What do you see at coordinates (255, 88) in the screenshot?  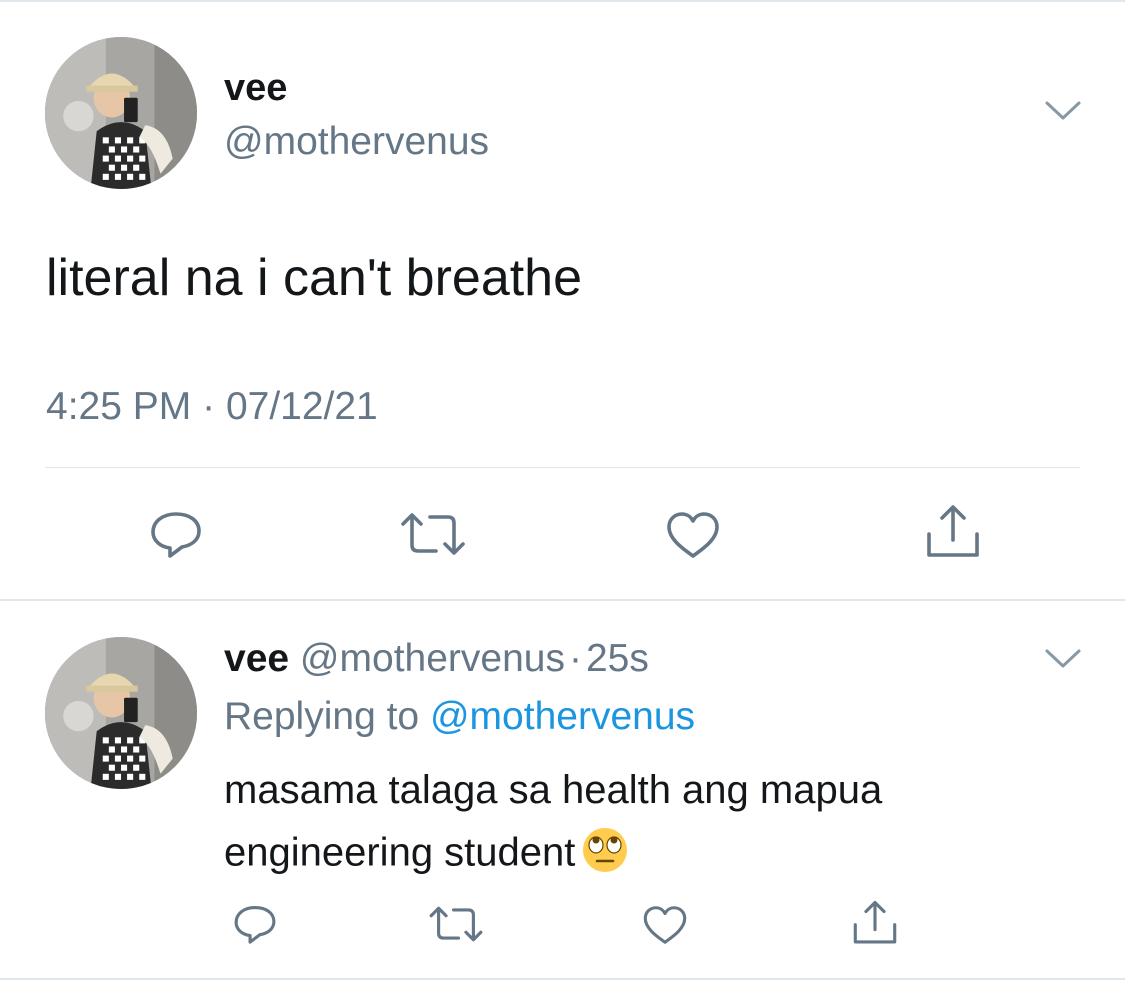 I see `display-name: vee` at bounding box center [255, 88].